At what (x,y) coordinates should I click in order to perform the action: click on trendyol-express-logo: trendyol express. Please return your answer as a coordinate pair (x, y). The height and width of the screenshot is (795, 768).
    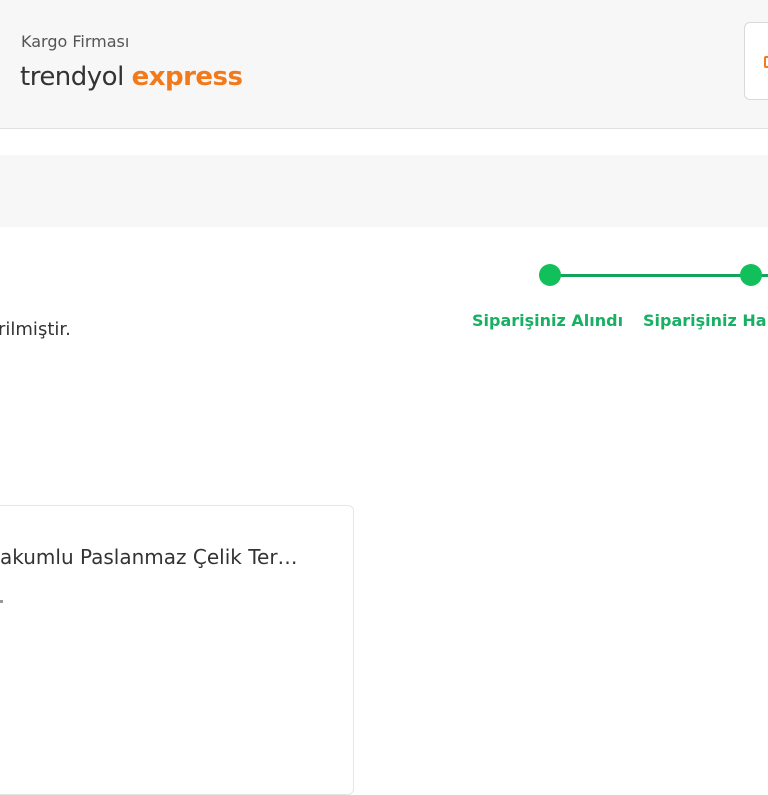
    Looking at the image, I should click on (131, 77).